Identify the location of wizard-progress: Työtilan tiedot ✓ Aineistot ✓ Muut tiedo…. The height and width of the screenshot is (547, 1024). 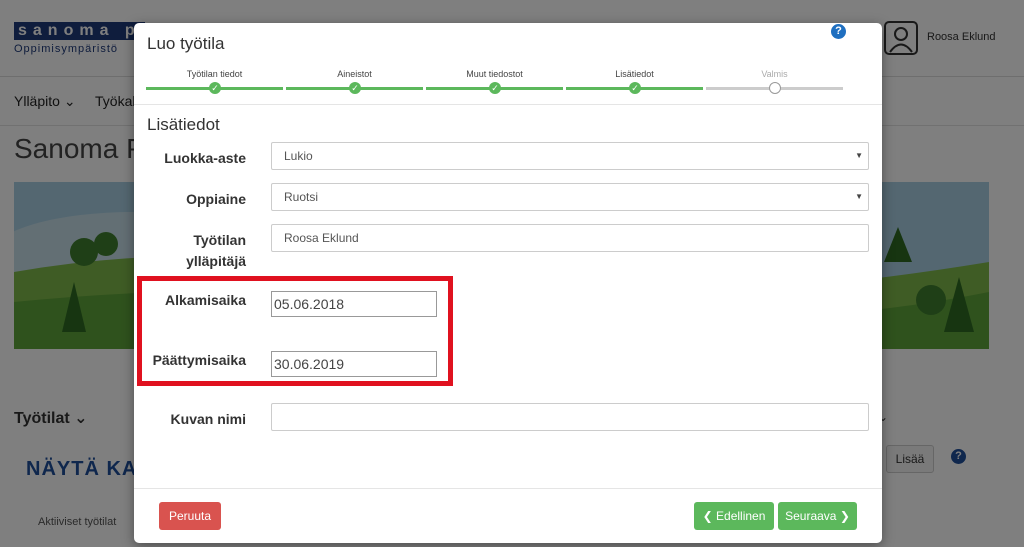
(496, 82).